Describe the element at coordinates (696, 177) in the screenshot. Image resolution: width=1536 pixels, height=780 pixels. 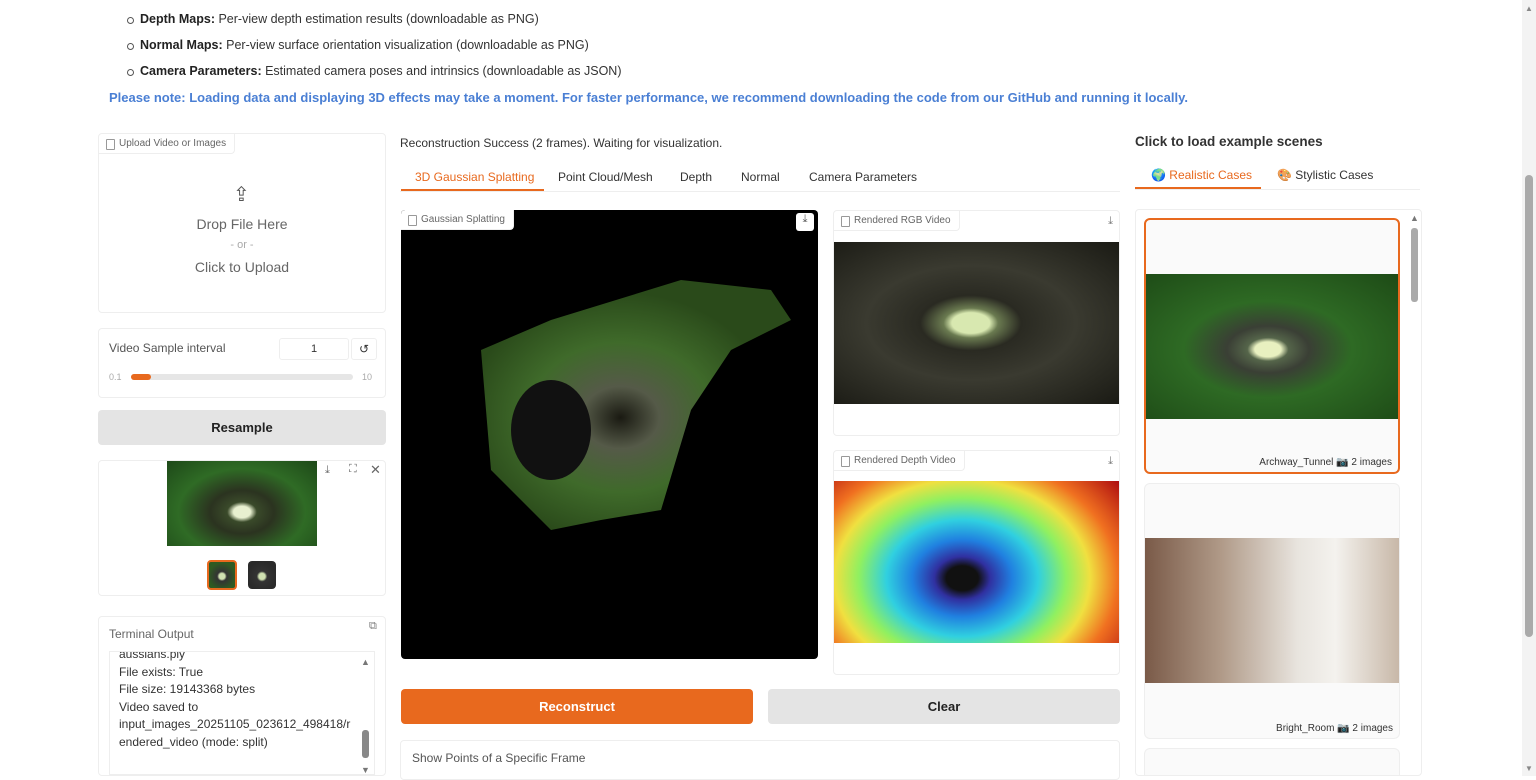
I see `tab-depth: Depth` at that location.